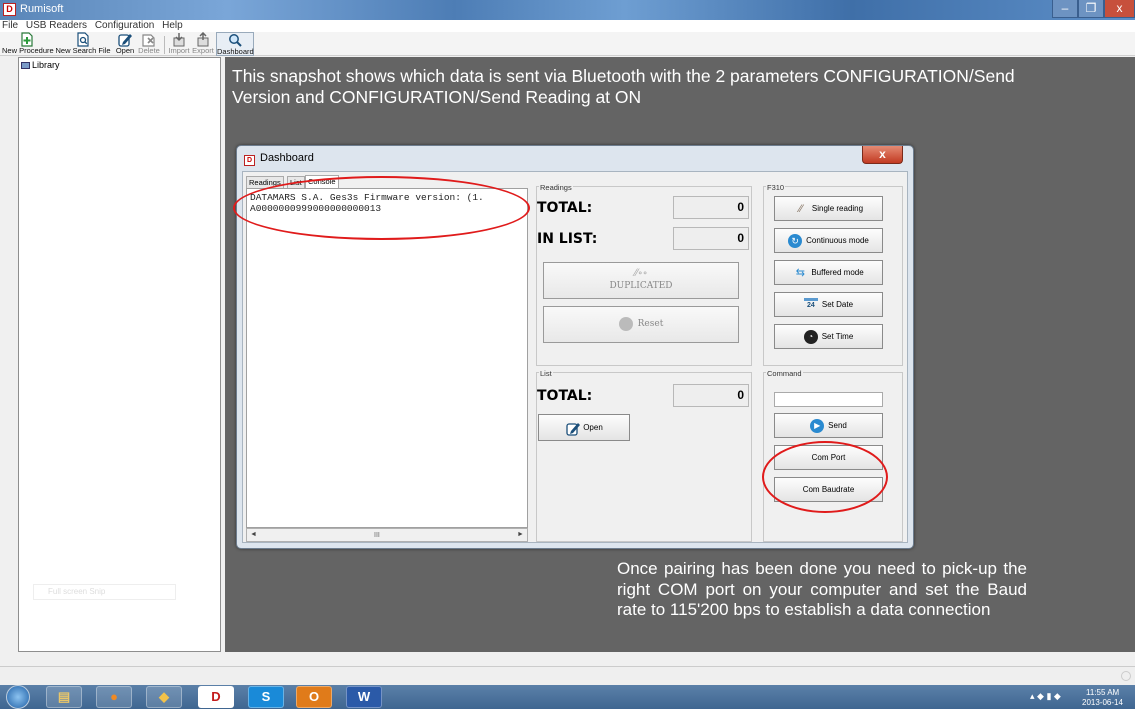 Image resolution: width=1135 pixels, height=709 pixels. What do you see at coordinates (279, 159) in the screenshot?
I see `dashboard-title: D Dashboard` at bounding box center [279, 159].